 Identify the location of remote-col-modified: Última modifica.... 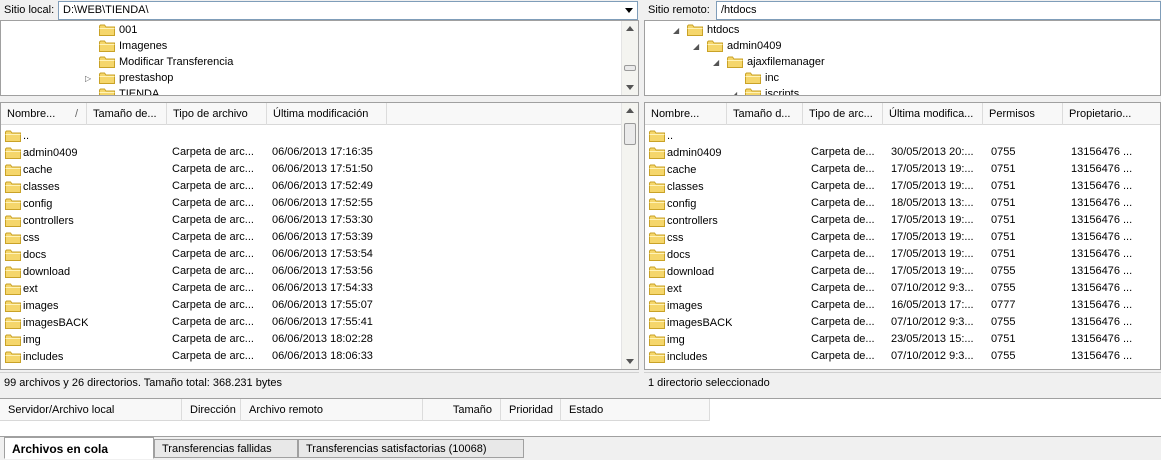
(933, 114).